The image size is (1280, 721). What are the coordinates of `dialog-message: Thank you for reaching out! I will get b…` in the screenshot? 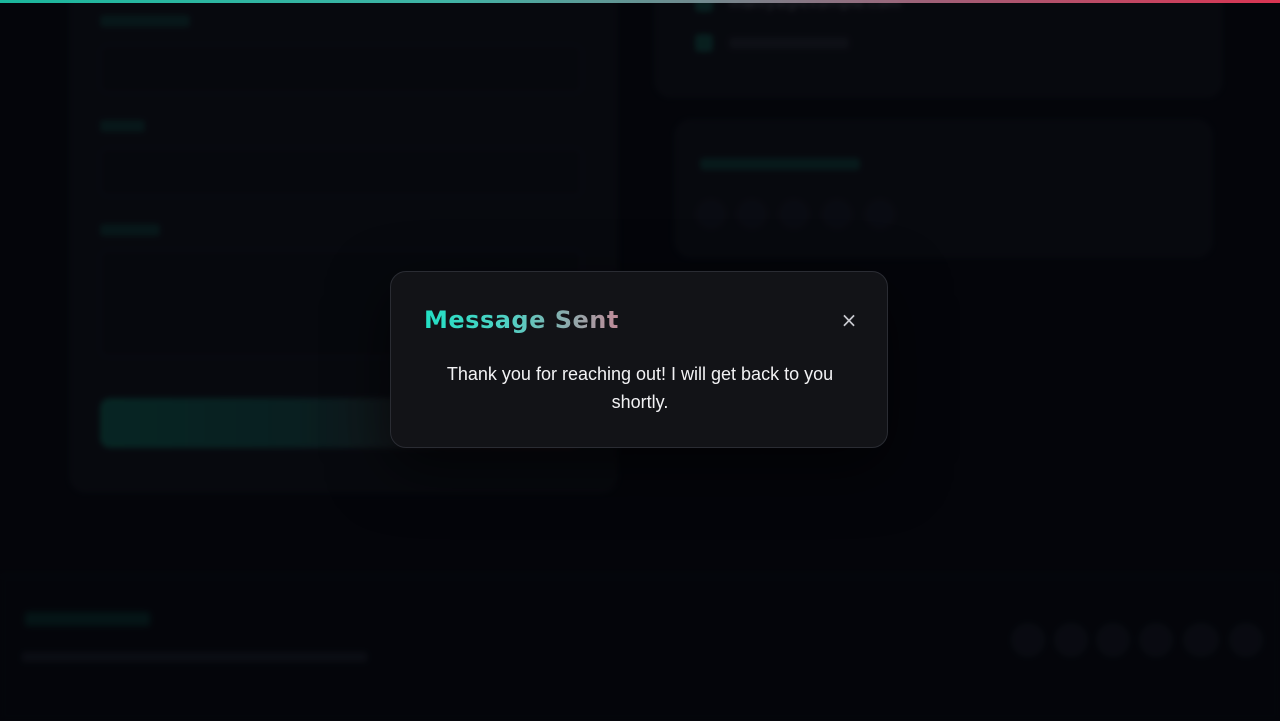 It's located at (640, 388).